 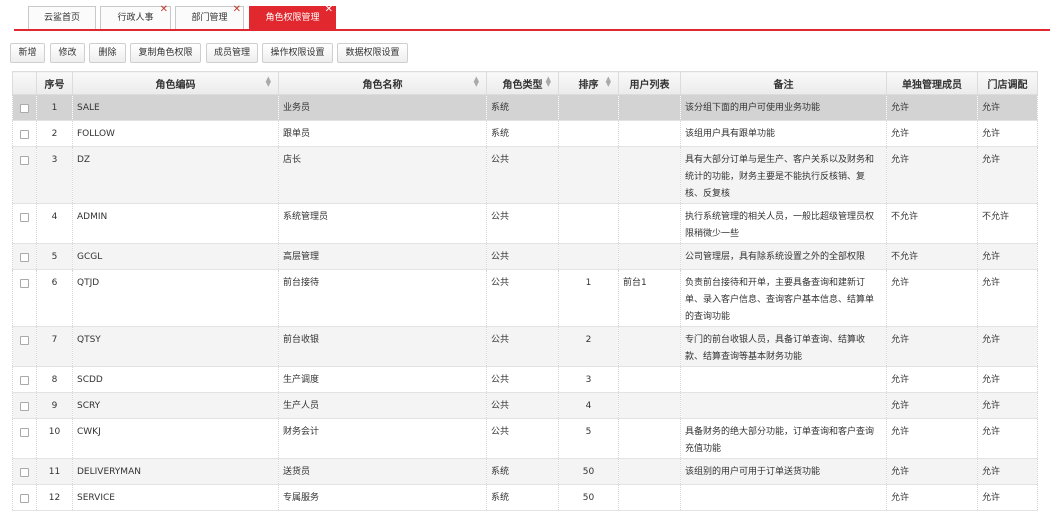 I want to click on table-row: 2 FOLLOW 跟单员 系统 该组用户具有跟单功能 允许 允许, so click(x=525, y=133).